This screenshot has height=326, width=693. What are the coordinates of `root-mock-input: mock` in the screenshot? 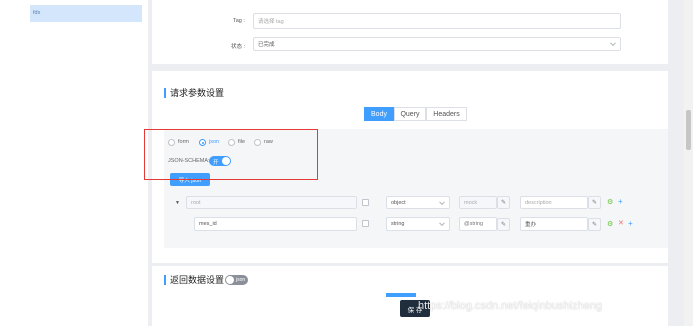 It's located at (478, 202).